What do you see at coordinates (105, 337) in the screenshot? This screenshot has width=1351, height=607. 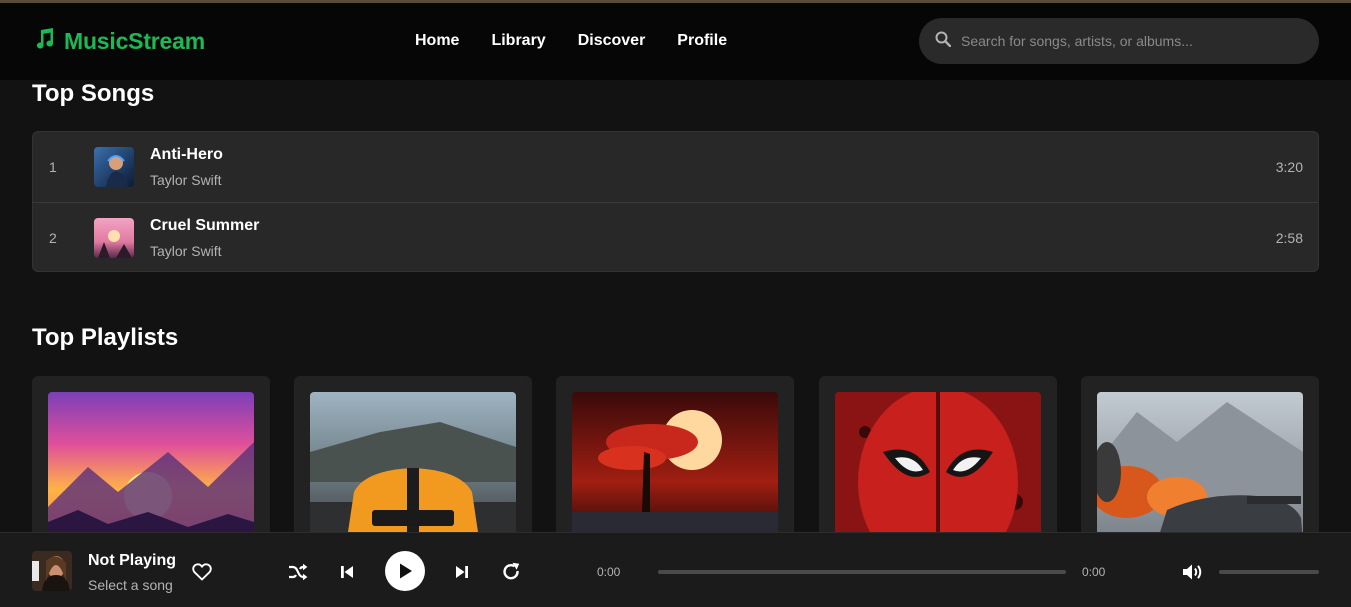 I see `top-playlists-heading: Top Playlists` at bounding box center [105, 337].